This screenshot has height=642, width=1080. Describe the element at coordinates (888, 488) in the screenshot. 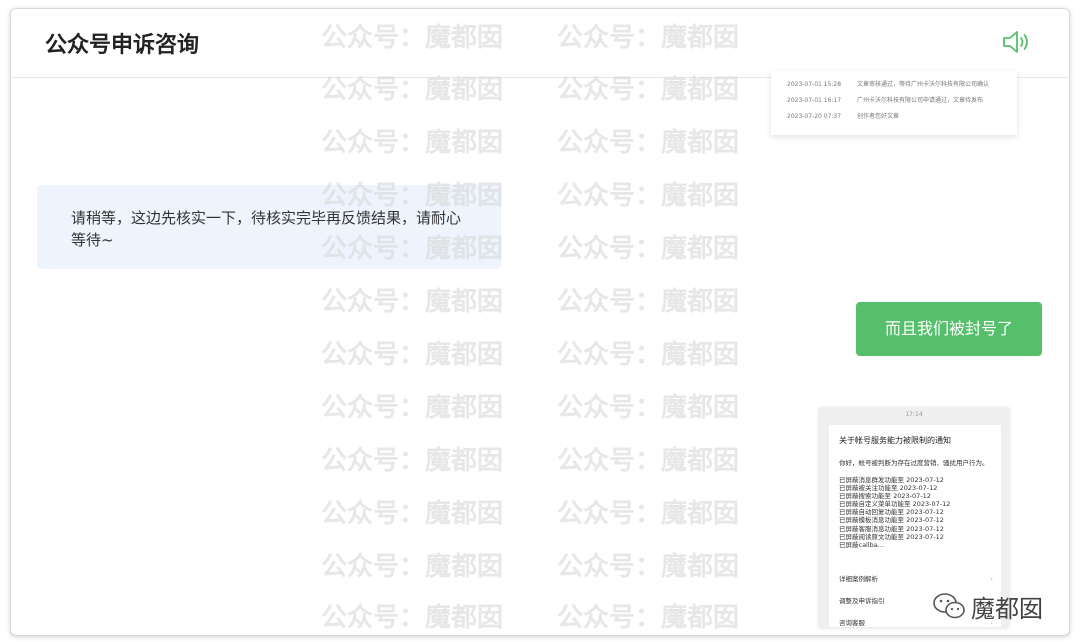

I see `notice-line: 已屏蔽被关注功能至 2023-07-12` at that location.